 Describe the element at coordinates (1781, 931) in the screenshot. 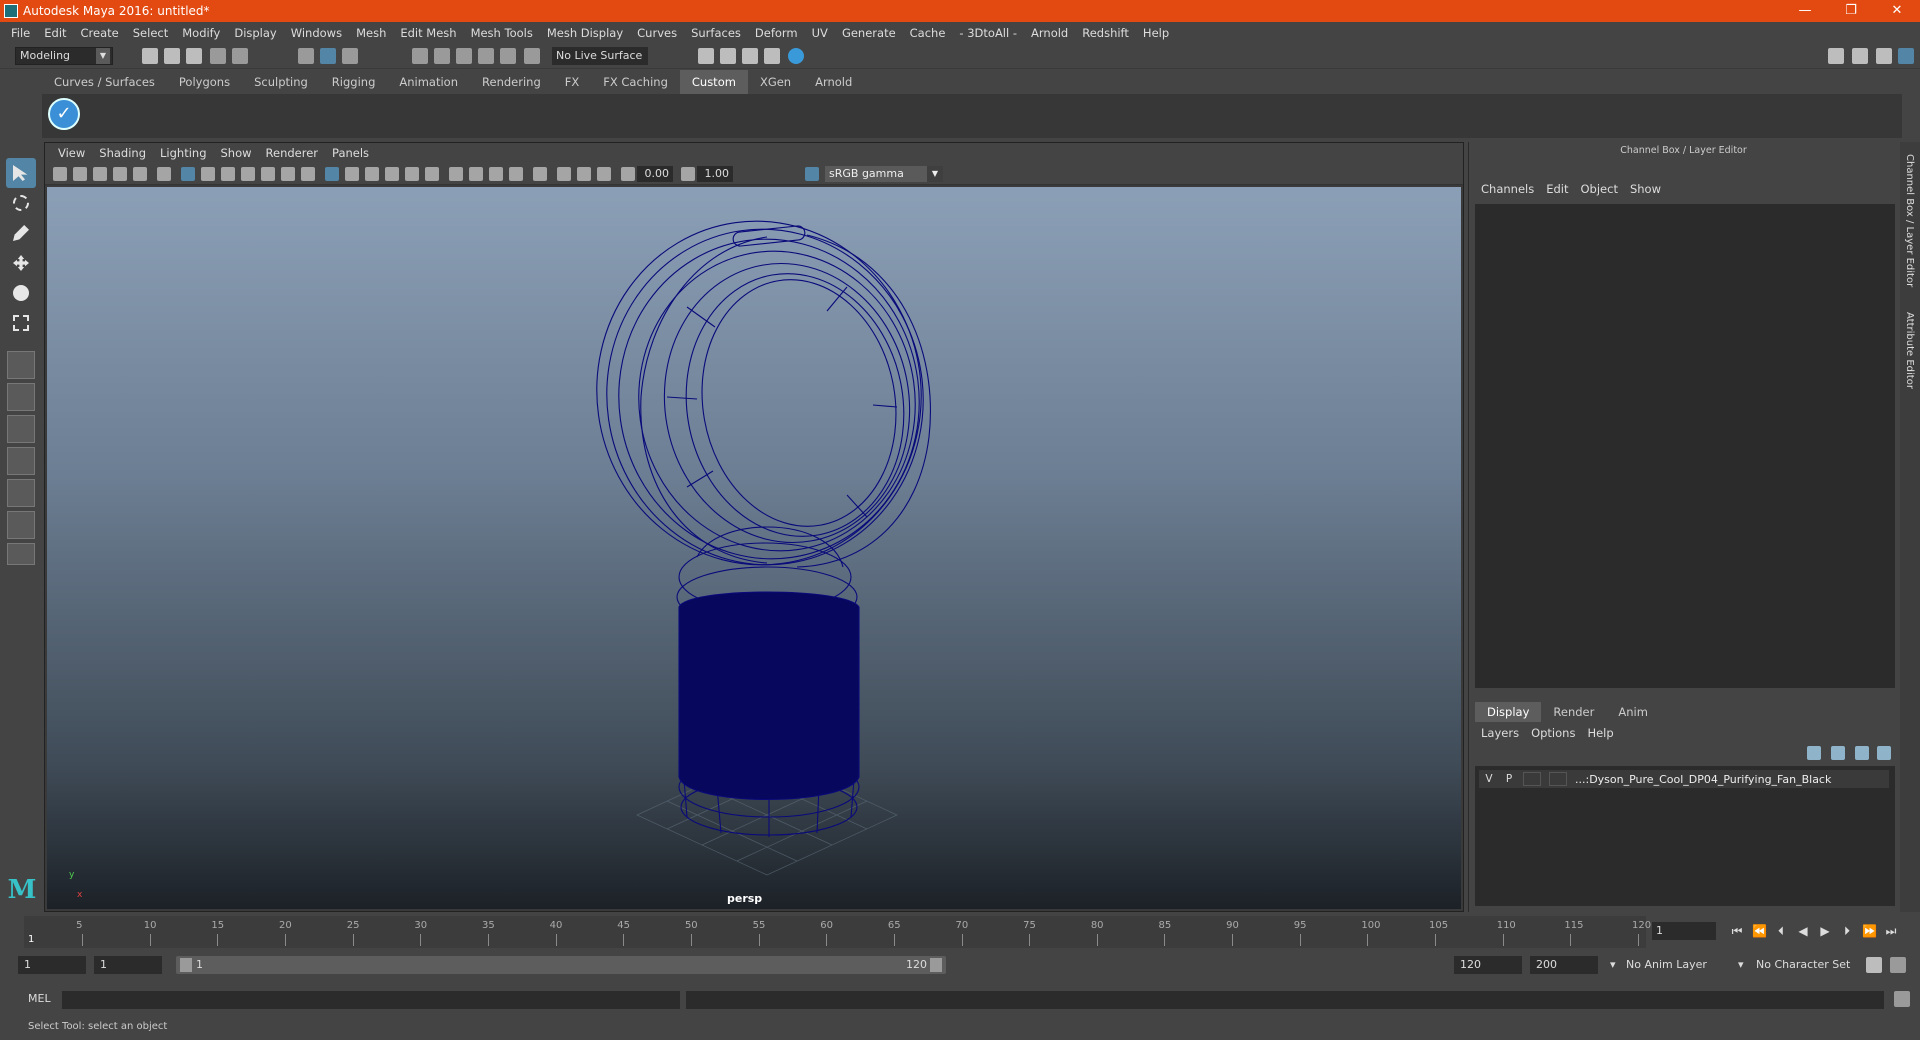

I see `step-back-key-icon: ⏴` at that location.